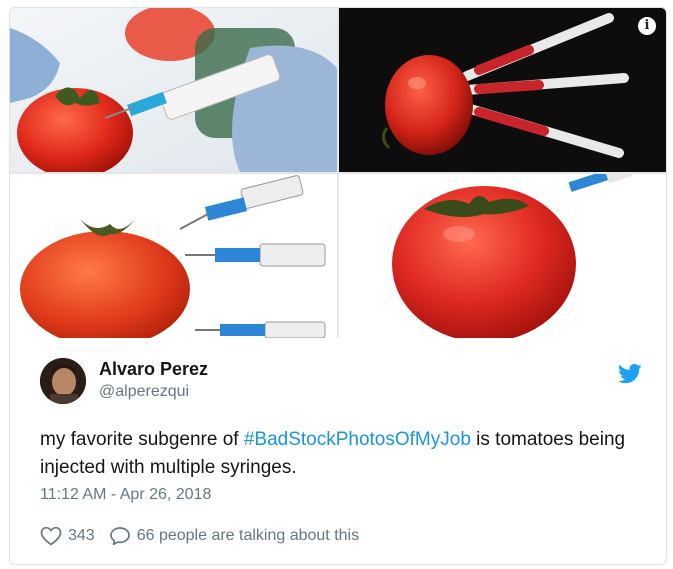 This screenshot has height=569, width=673. What do you see at coordinates (357, 439) in the screenshot?
I see `hashtag-link: #BadStockPhotosOfMyJob` at bounding box center [357, 439].